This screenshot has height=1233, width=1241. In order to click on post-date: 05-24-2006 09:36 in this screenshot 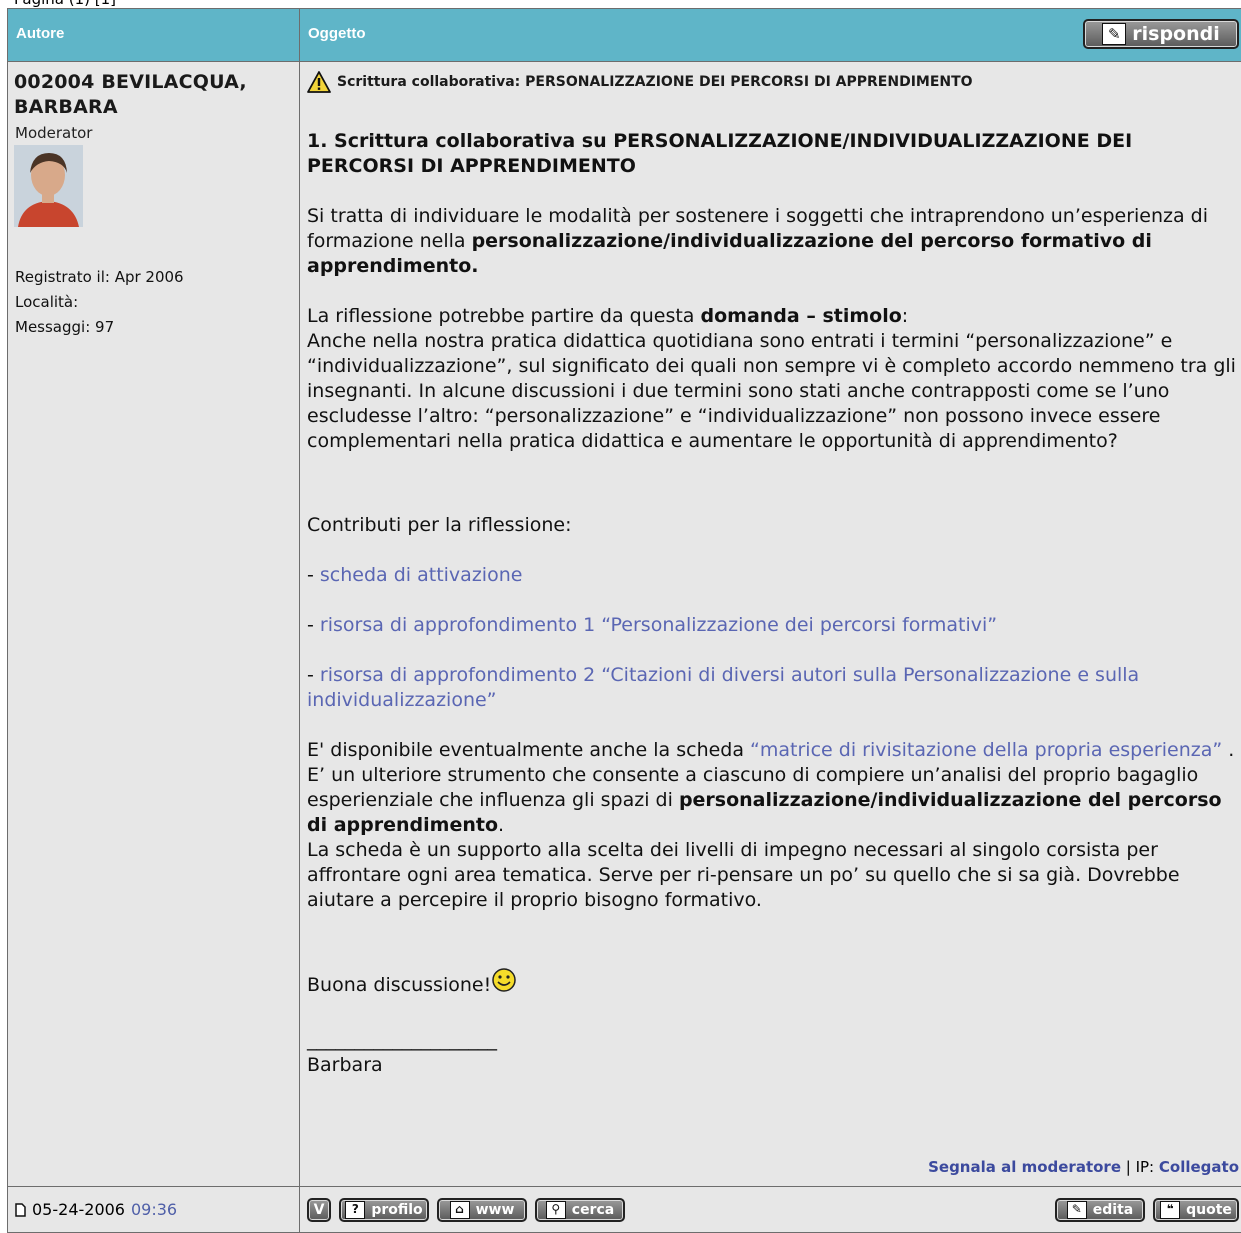, I will do `click(96, 1209)`.